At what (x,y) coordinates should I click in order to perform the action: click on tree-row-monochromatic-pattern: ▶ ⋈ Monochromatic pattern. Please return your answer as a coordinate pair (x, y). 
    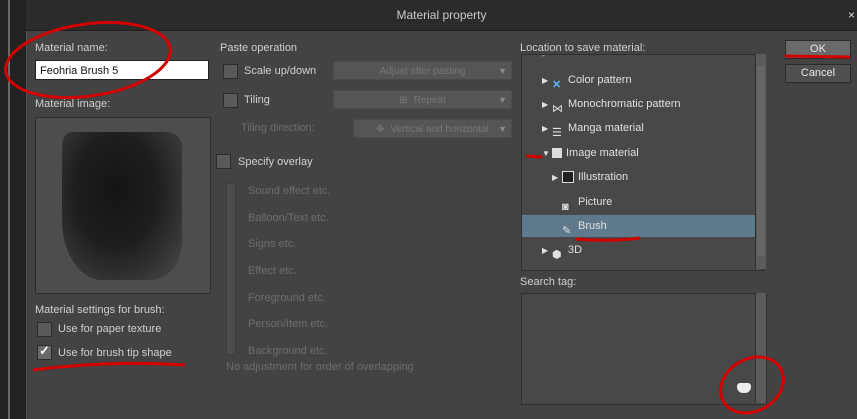
    Looking at the image, I should click on (653, 104).